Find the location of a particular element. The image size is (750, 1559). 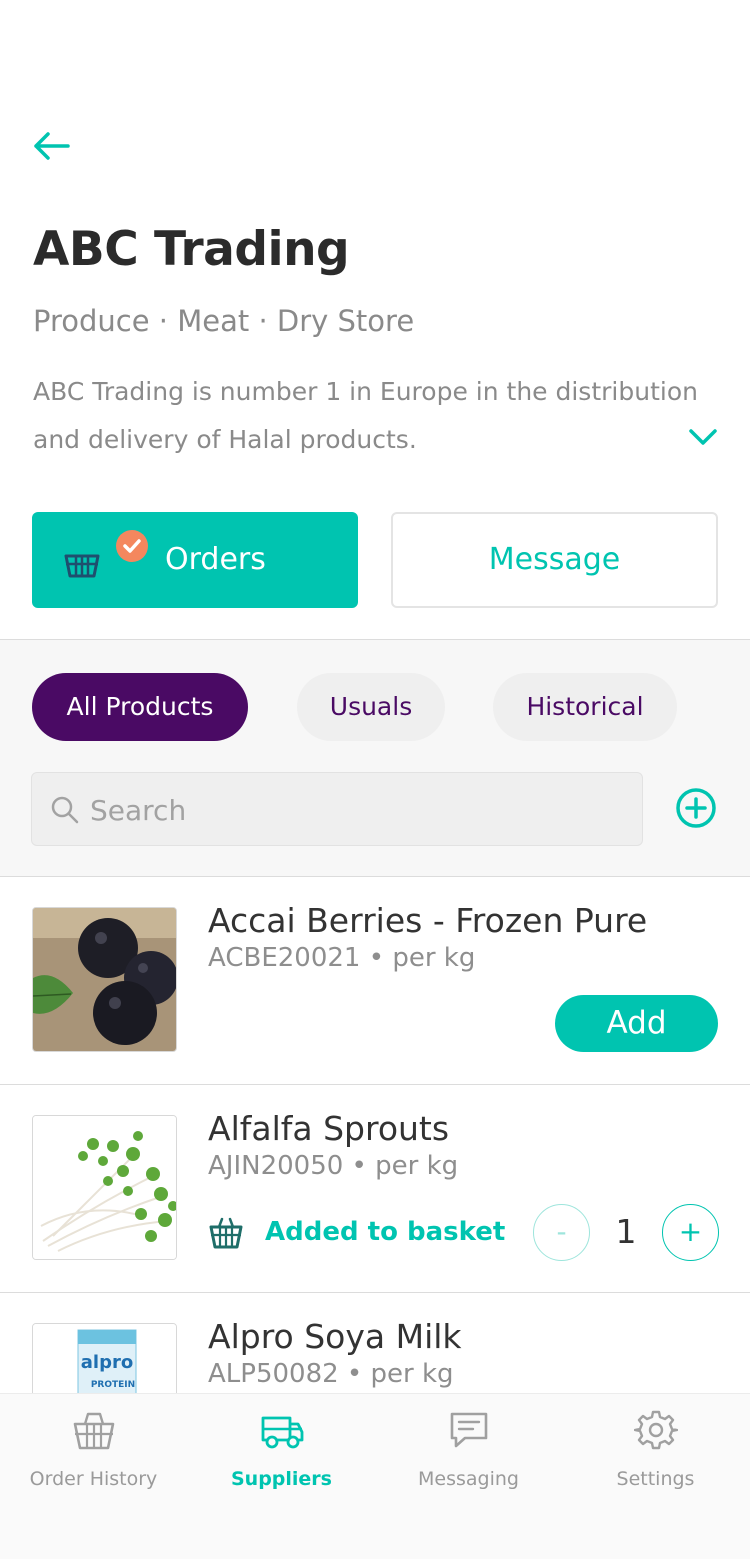

tab-suppliers: Suppliers is located at coordinates (281, 1454).